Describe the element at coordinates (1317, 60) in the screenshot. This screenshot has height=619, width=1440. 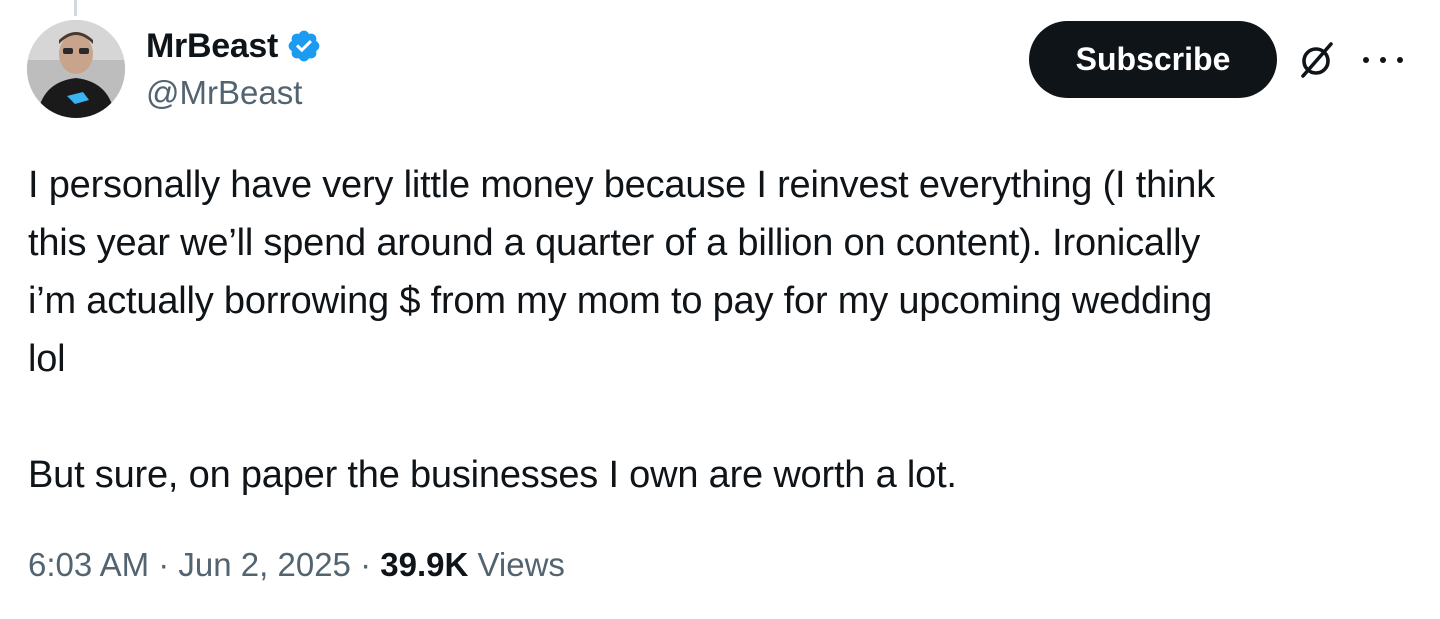
I see `grok-icon` at that location.